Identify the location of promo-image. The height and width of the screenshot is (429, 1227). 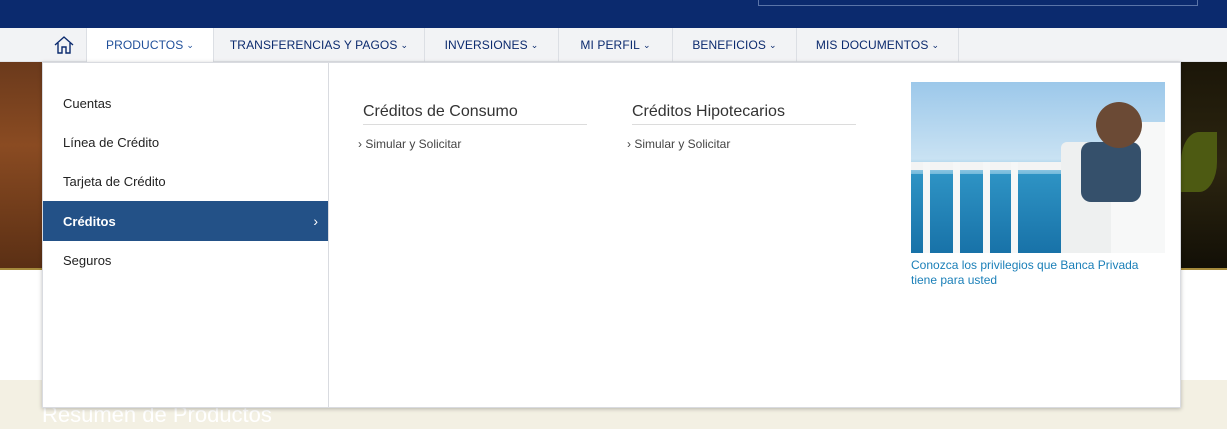
(1038, 167).